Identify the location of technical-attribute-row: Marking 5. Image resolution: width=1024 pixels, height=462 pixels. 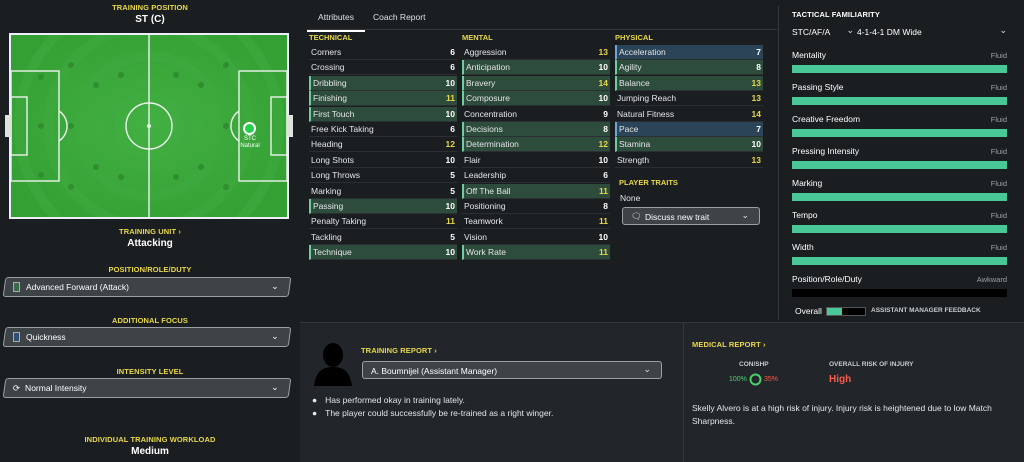
(383, 191).